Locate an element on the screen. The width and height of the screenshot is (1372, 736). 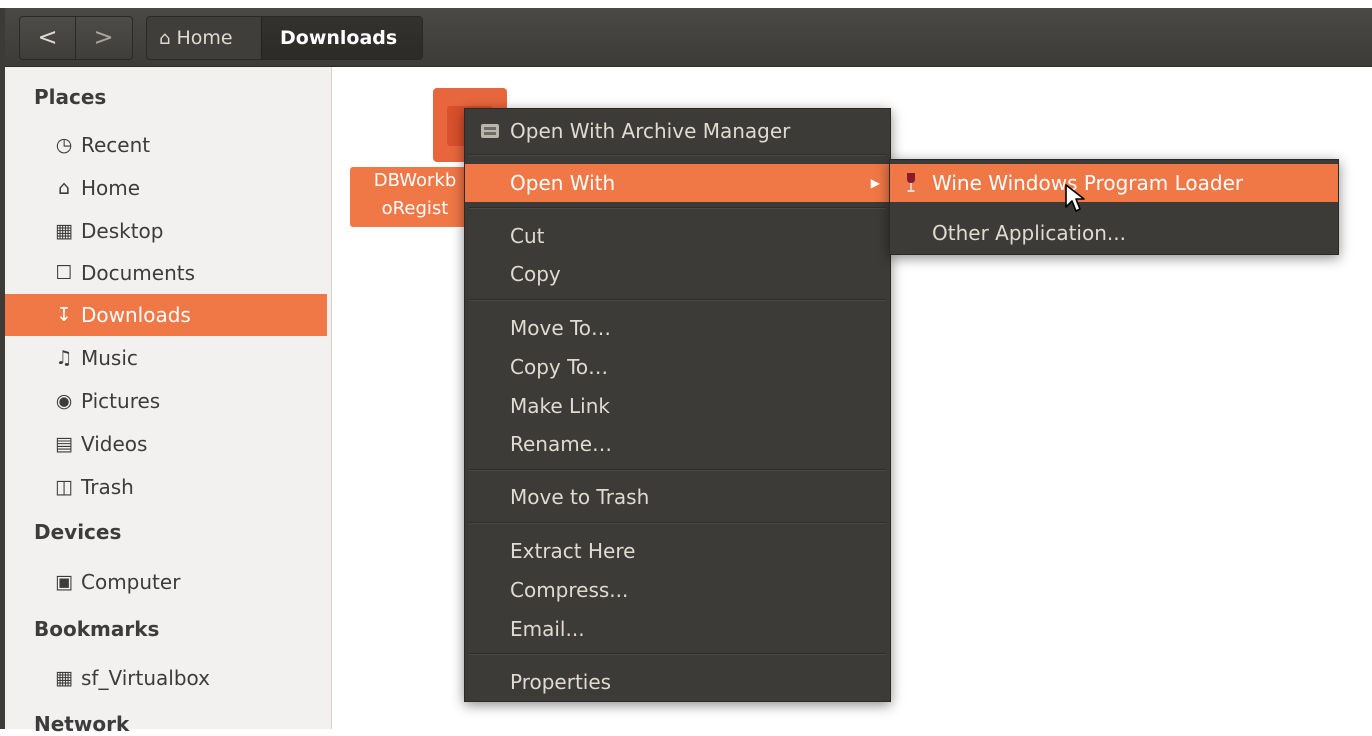
document-icon: ☐ is located at coordinates (64, 273).